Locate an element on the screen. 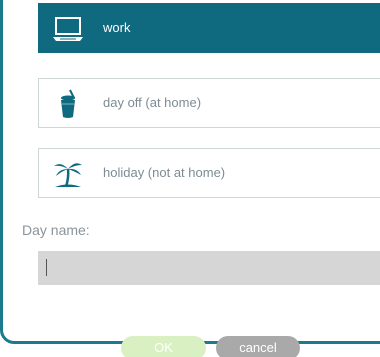 The height and width of the screenshot is (357, 380). cancel-button: cancel is located at coordinates (258, 346).